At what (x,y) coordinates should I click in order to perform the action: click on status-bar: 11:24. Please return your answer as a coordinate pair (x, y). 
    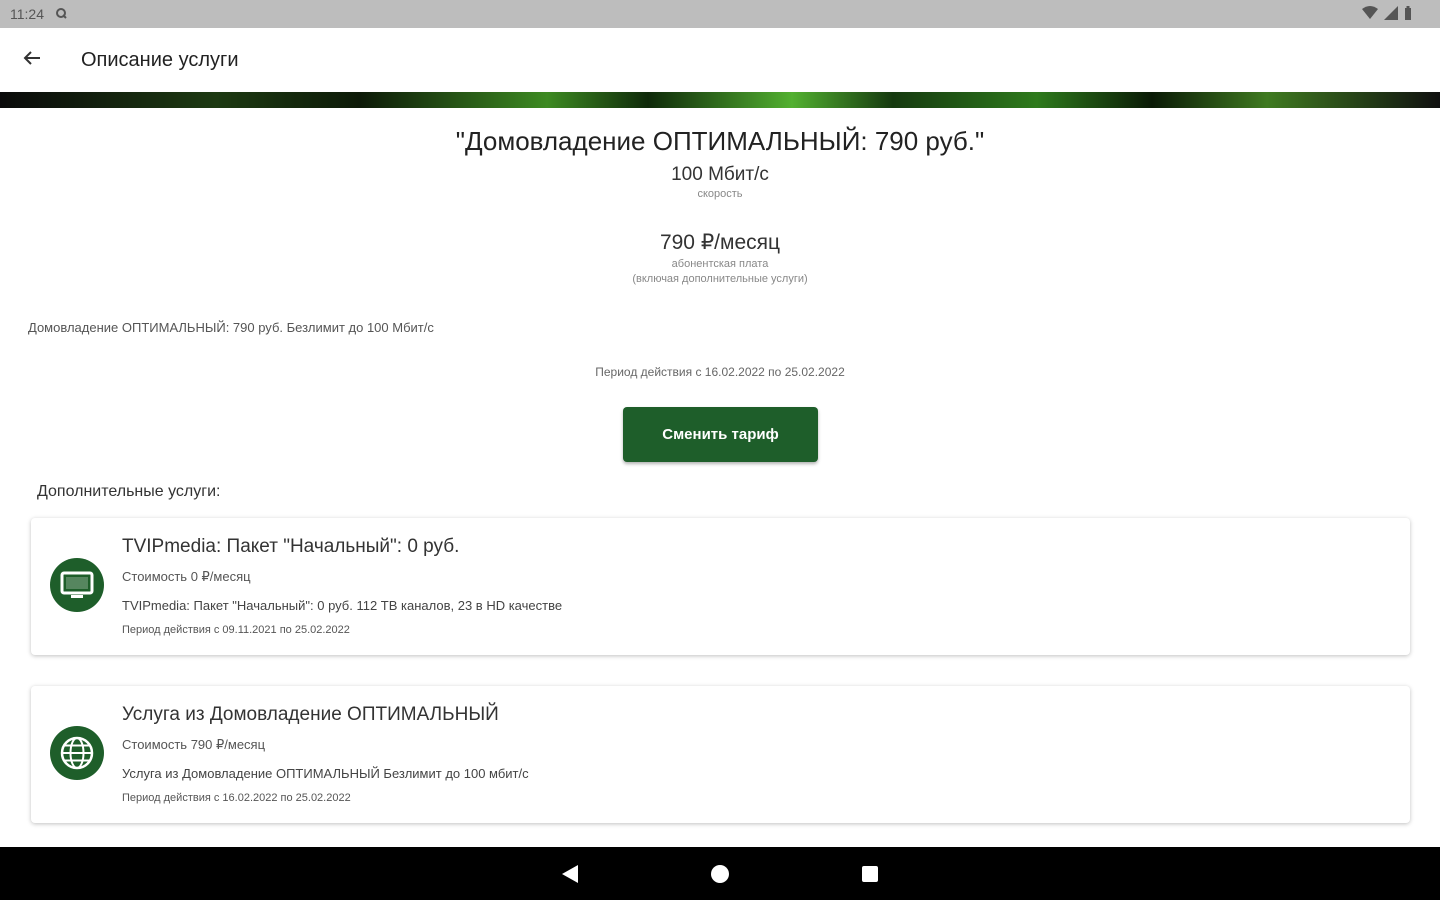
    Looking at the image, I should click on (720, 14).